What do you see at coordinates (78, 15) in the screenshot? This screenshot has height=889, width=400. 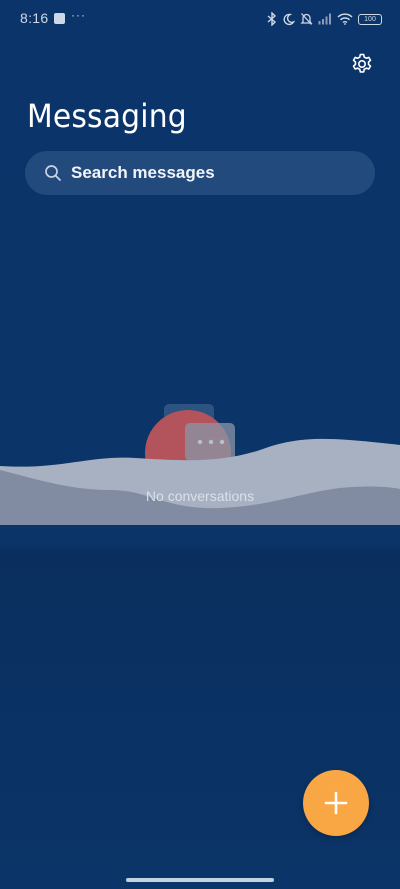 I see `more-notifications-indicator: ···` at bounding box center [78, 15].